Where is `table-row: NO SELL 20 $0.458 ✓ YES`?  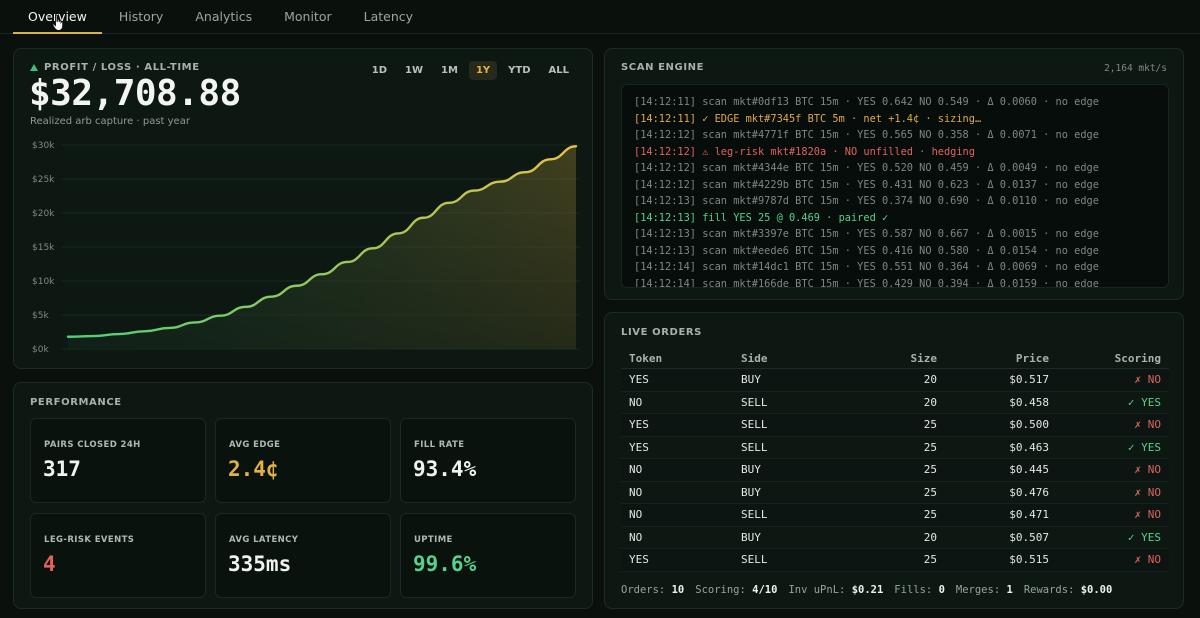
table-row: NO SELL 20 $0.458 ✓ YES is located at coordinates (895, 403).